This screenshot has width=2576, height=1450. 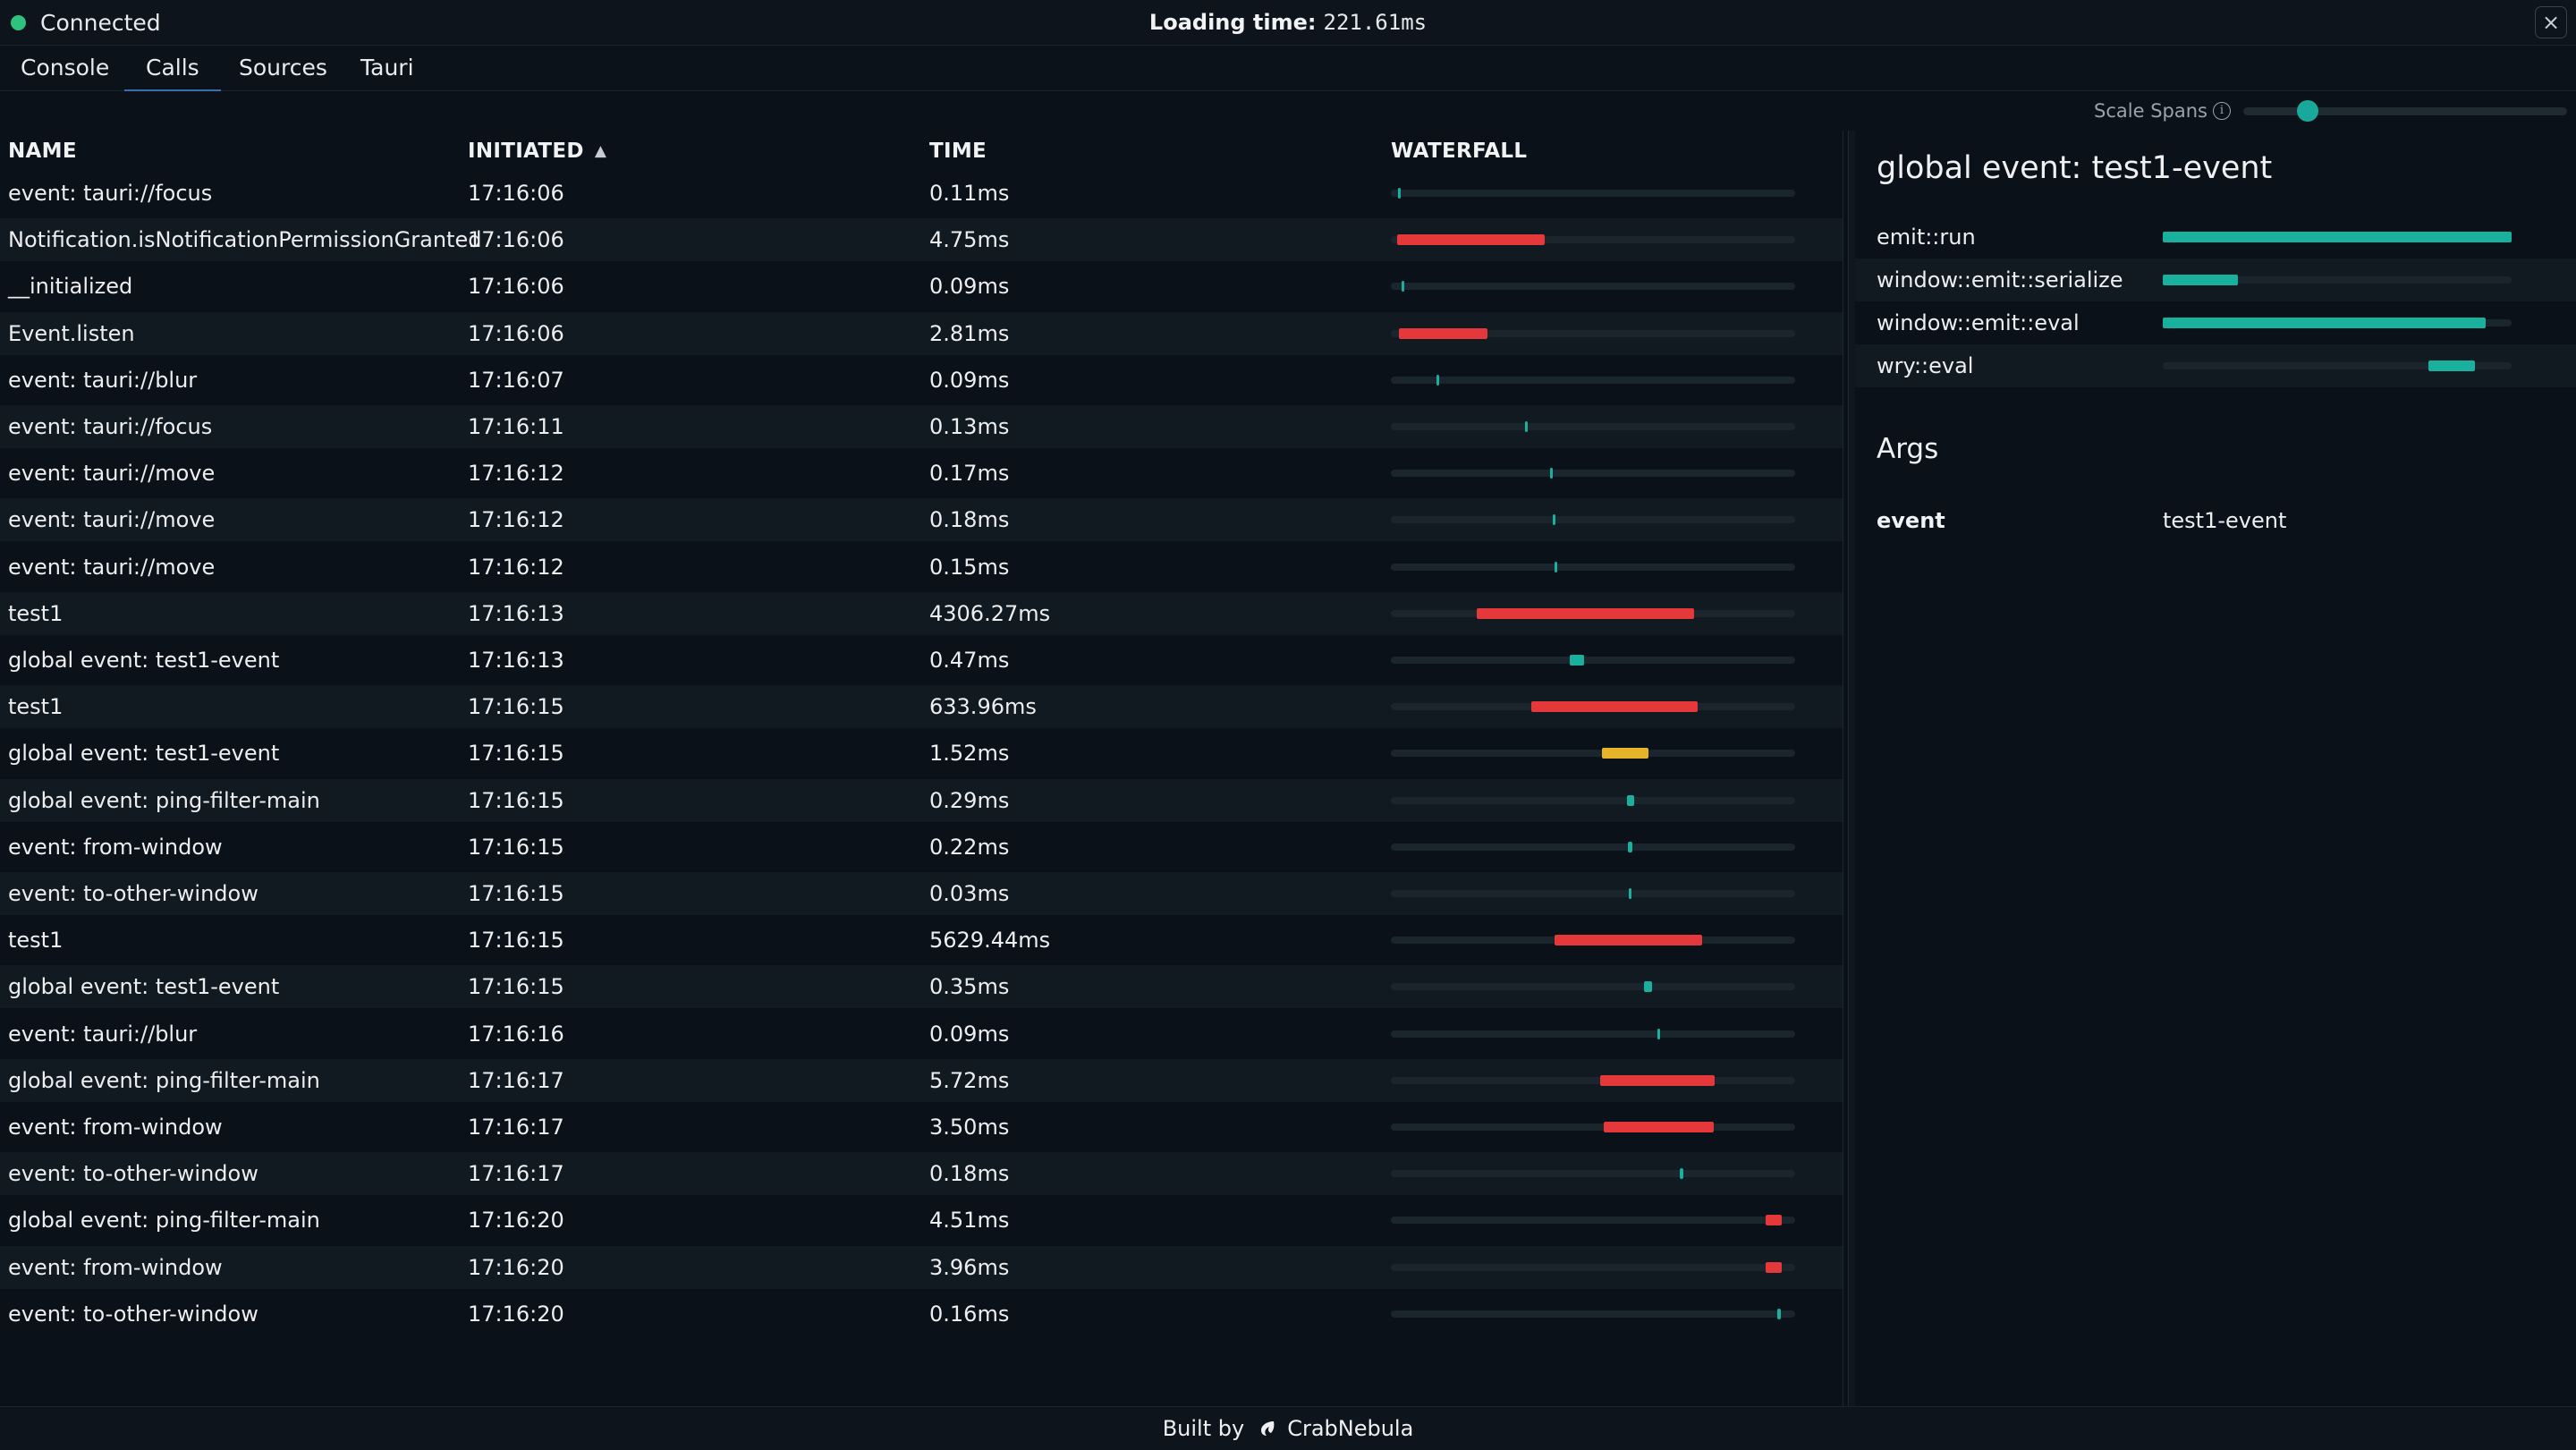 What do you see at coordinates (65, 68) in the screenshot?
I see `tab-console: Console` at bounding box center [65, 68].